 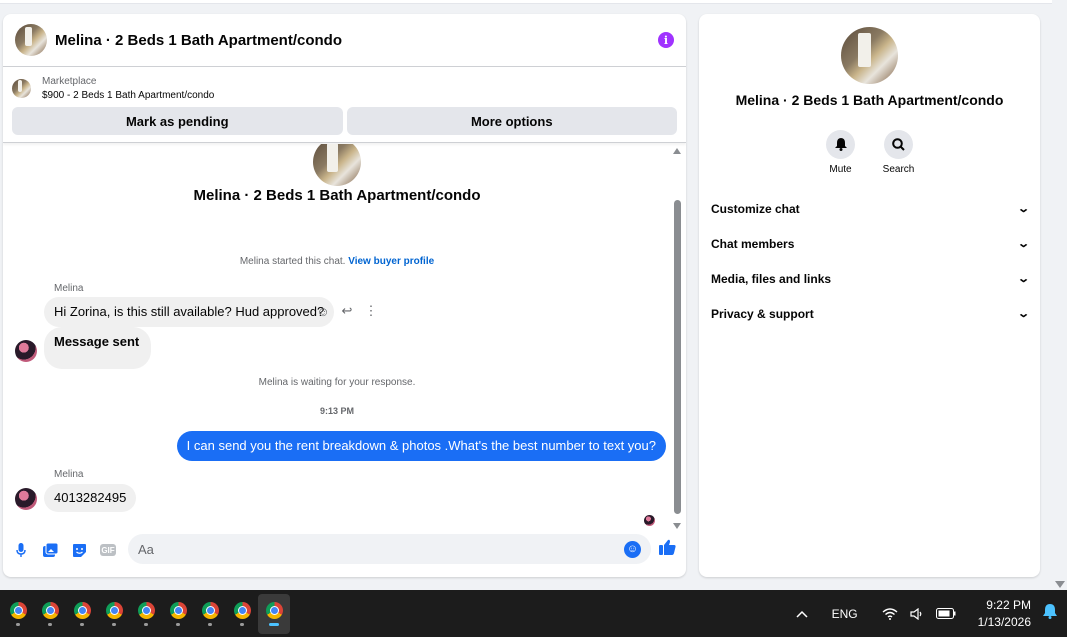 What do you see at coordinates (898, 169) in the screenshot?
I see `search-label: Search` at bounding box center [898, 169].